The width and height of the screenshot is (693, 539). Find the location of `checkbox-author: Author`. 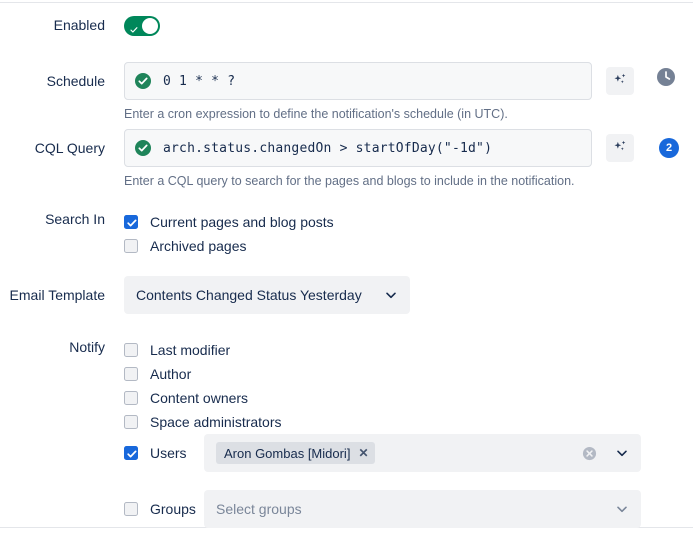

checkbox-author: Author is located at coordinates (408, 374).